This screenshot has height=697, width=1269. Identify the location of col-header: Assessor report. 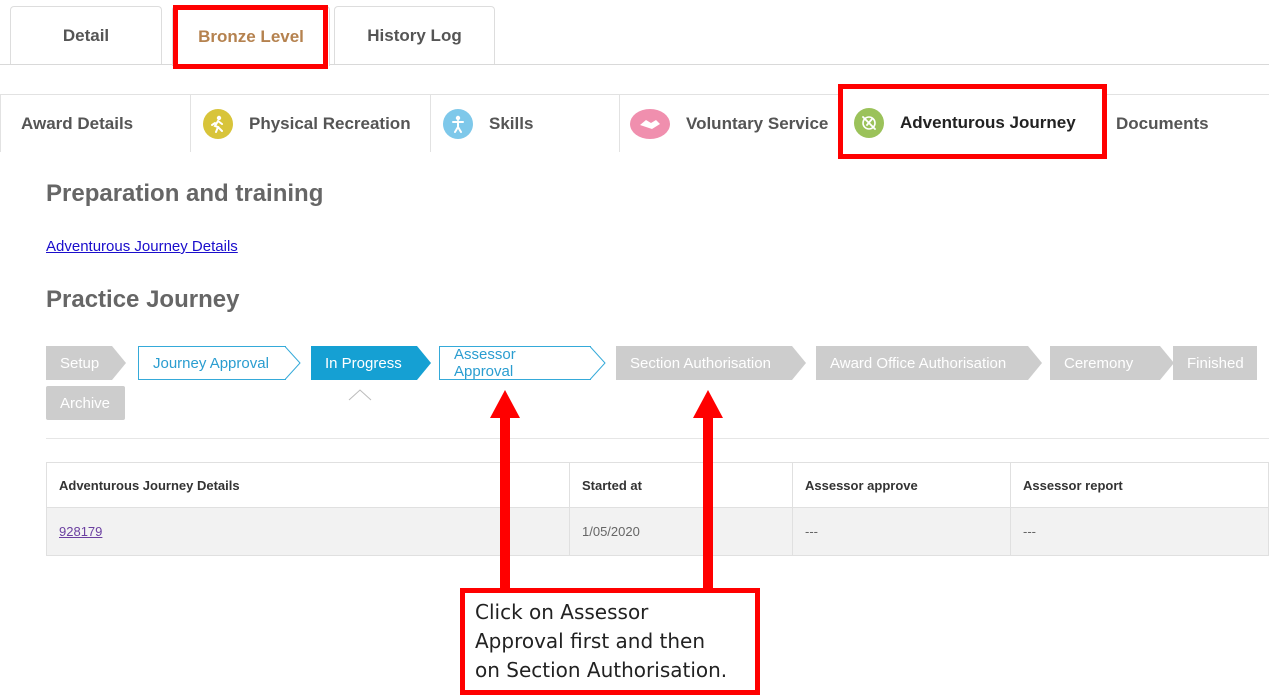
(1139, 485).